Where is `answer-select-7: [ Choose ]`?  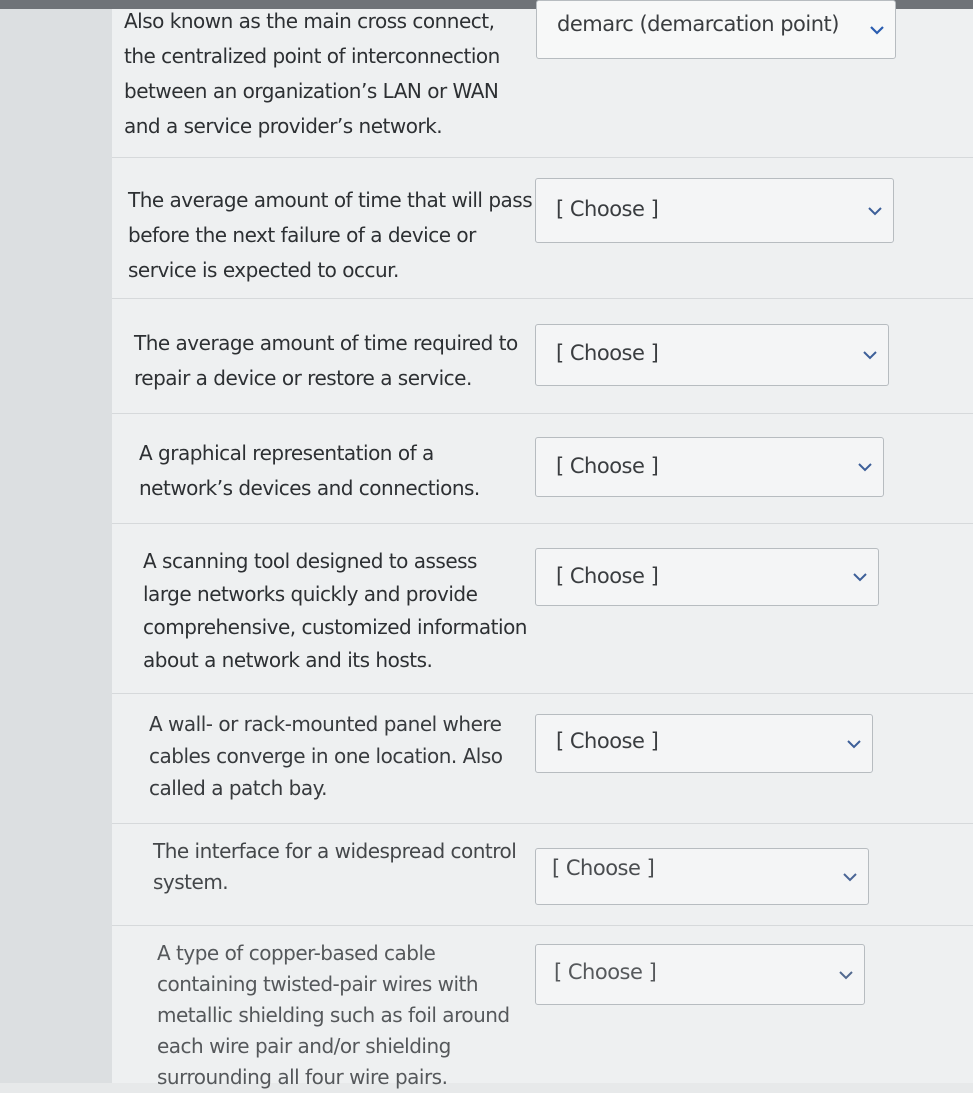 answer-select-7: [ Choose ] is located at coordinates (702, 876).